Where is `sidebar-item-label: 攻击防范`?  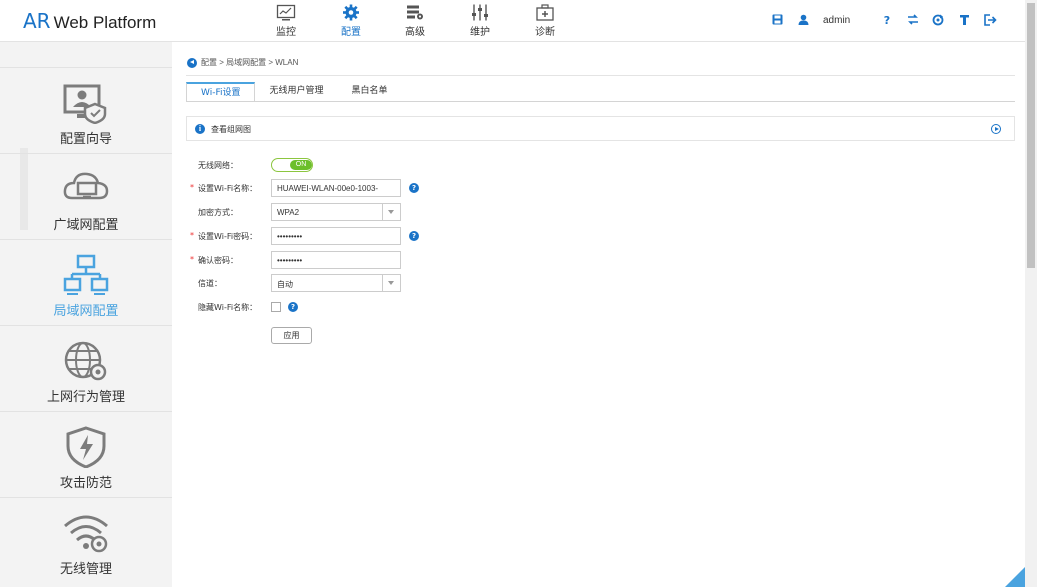 sidebar-item-label: 攻击防范 is located at coordinates (85, 483).